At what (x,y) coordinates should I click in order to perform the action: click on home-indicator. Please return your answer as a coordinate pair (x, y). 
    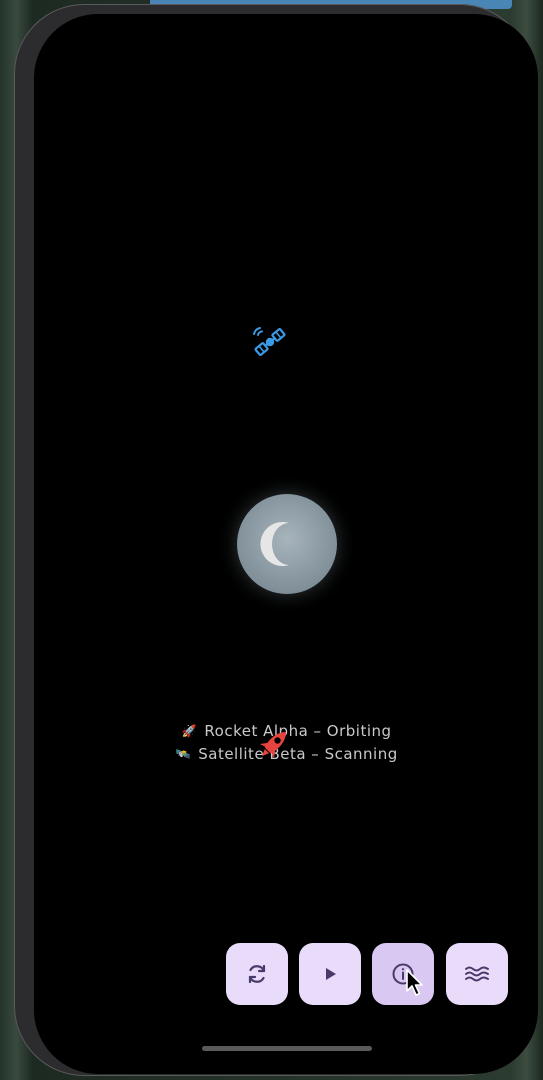
    Looking at the image, I should click on (287, 1048).